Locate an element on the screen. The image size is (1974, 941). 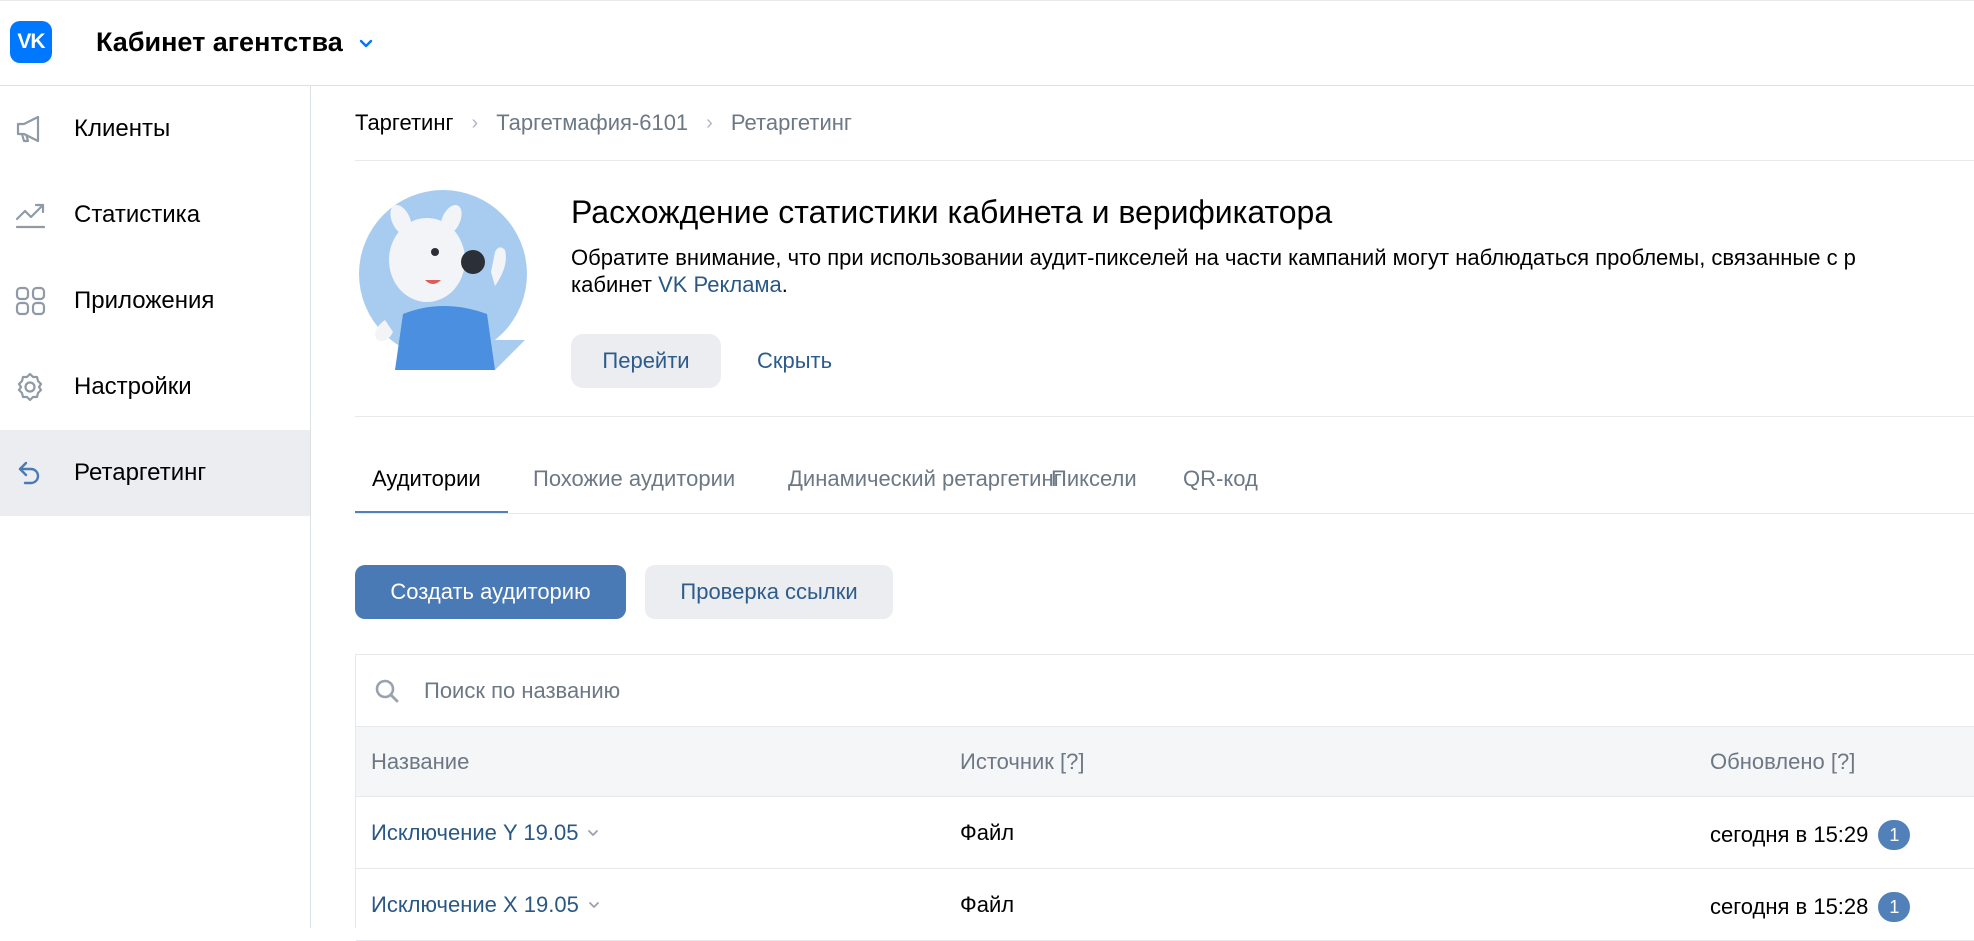
sidebar-item-apps: Приложения is located at coordinates (155, 301).